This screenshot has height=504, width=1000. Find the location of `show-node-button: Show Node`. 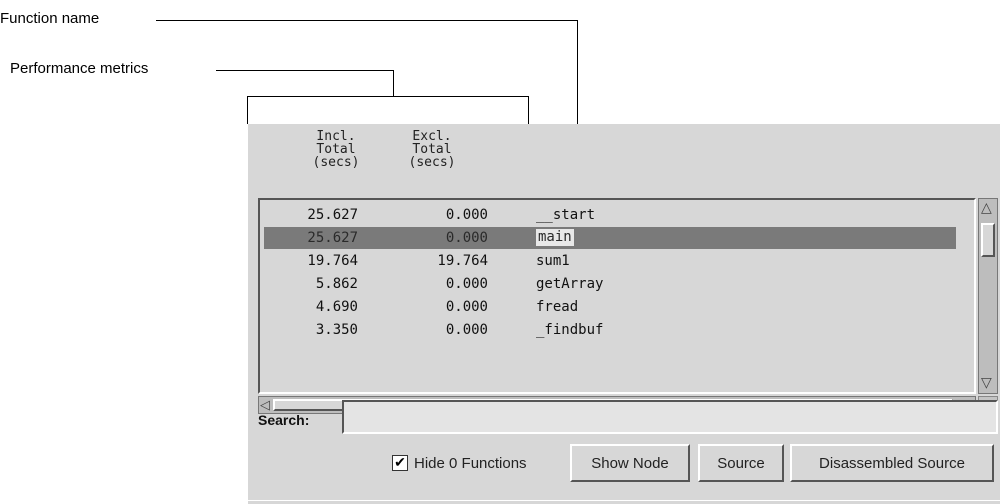

show-node-button: Show Node is located at coordinates (630, 463).